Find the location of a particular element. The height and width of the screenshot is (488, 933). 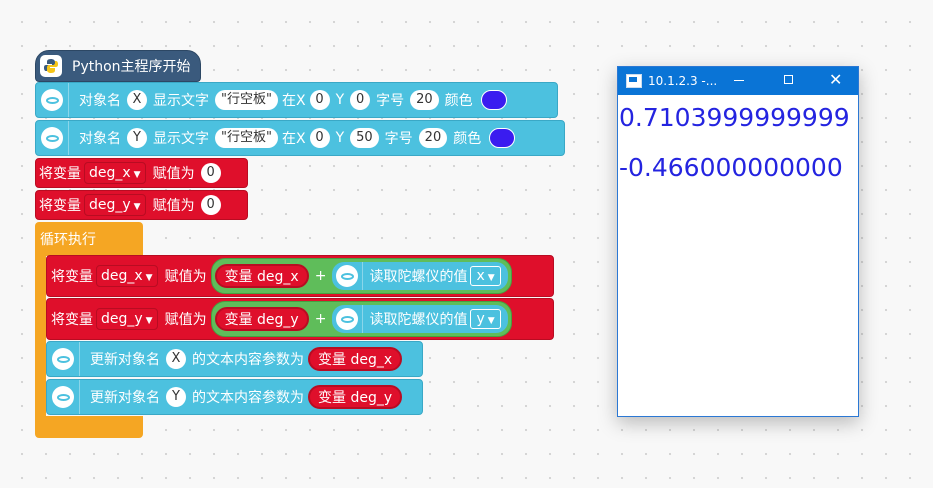

set-variable-block-deg-y: 将变量 deg_y ▼ 赋值为 0 is located at coordinates (141, 205).